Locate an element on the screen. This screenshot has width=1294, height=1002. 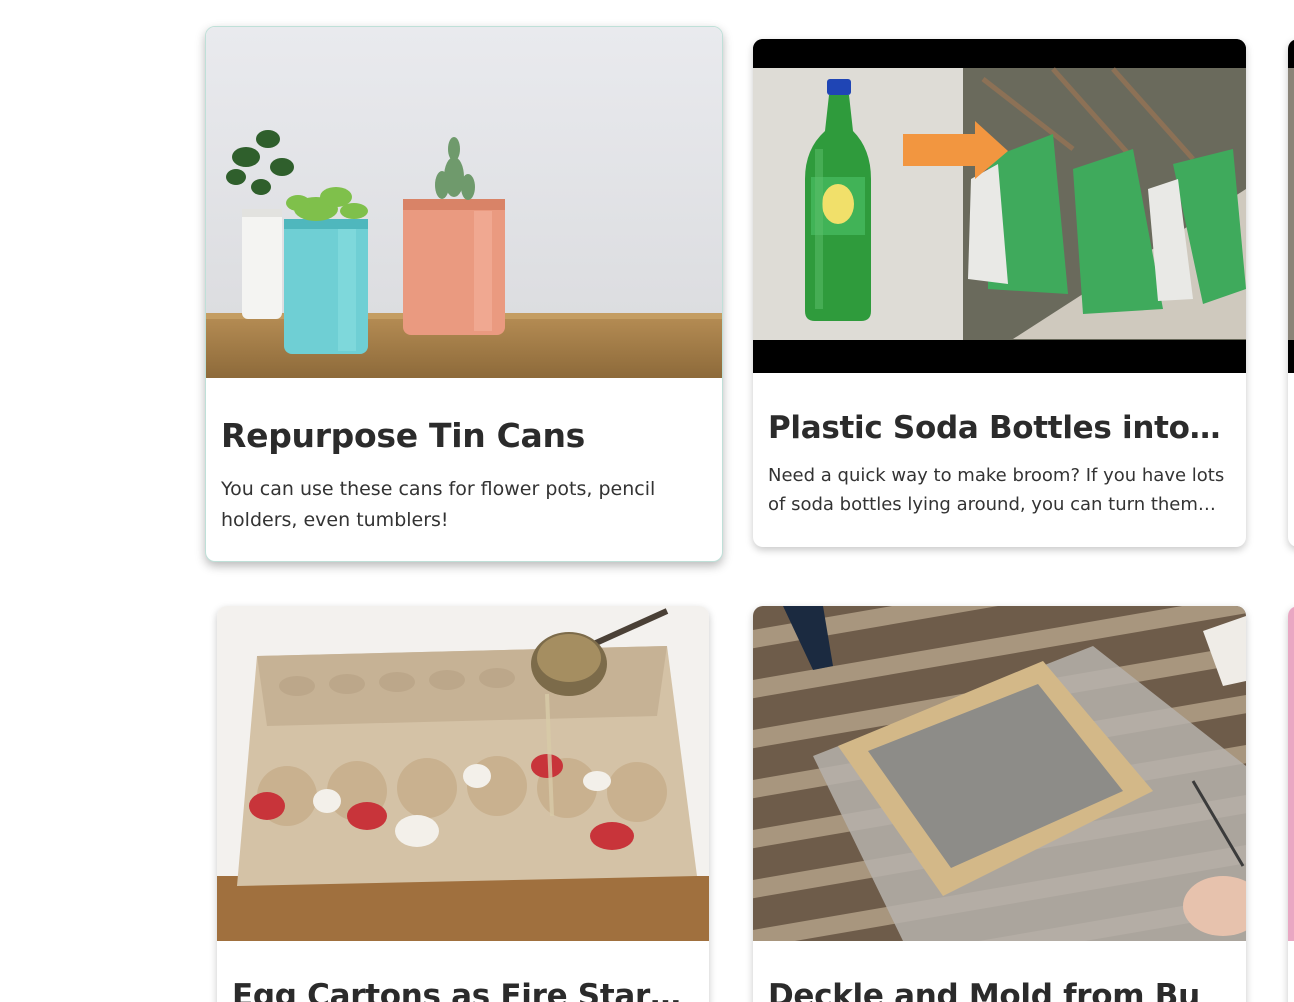
card-body: Egg Cartons as Fire Starters is located at coordinates (463, 988).